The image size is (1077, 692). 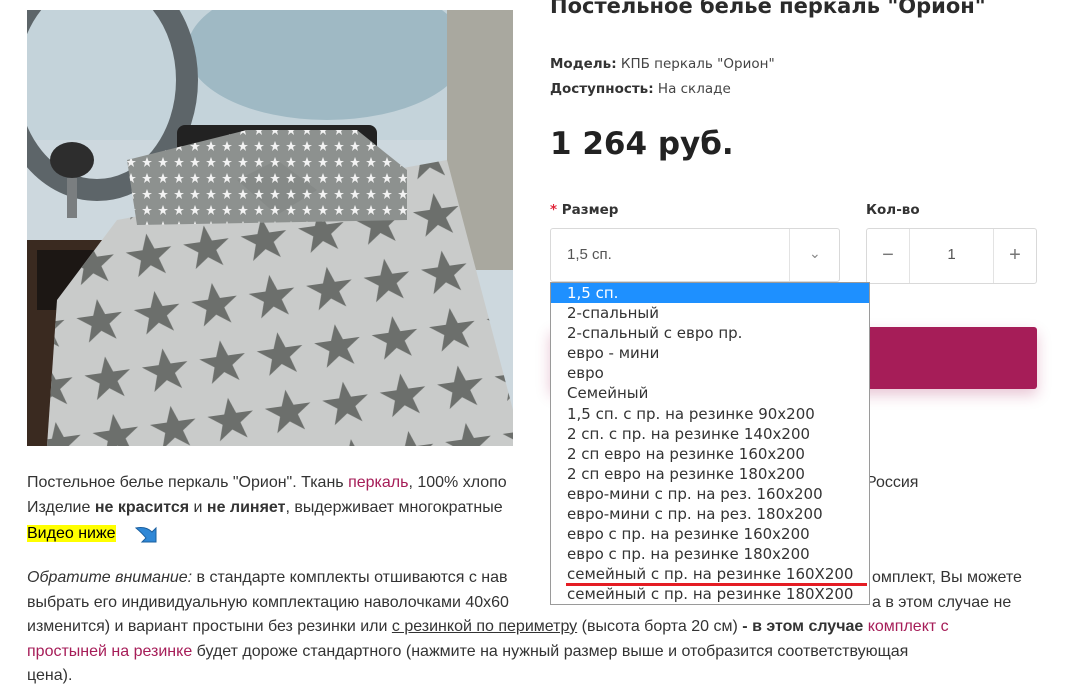 I want to click on size-option: евро-мини с пр. на рез. 180х200, so click(x=710, y=514).